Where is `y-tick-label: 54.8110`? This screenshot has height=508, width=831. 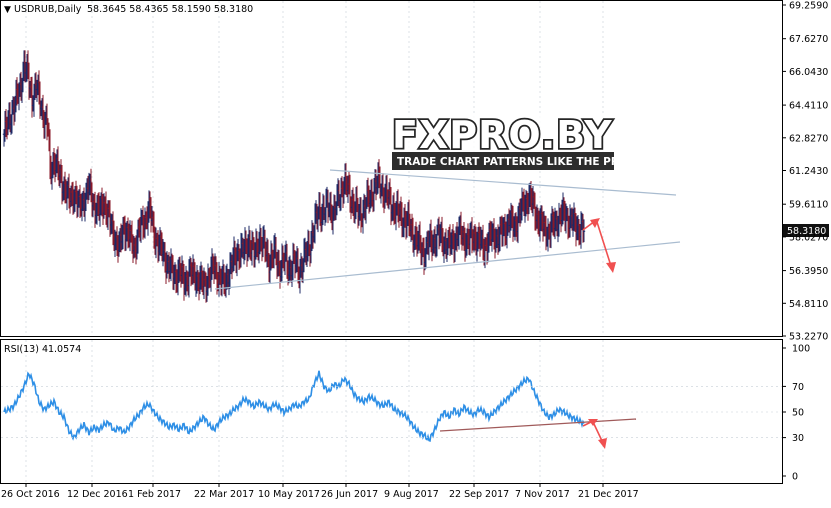
y-tick-label: 54.8110 is located at coordinates (808, 304).